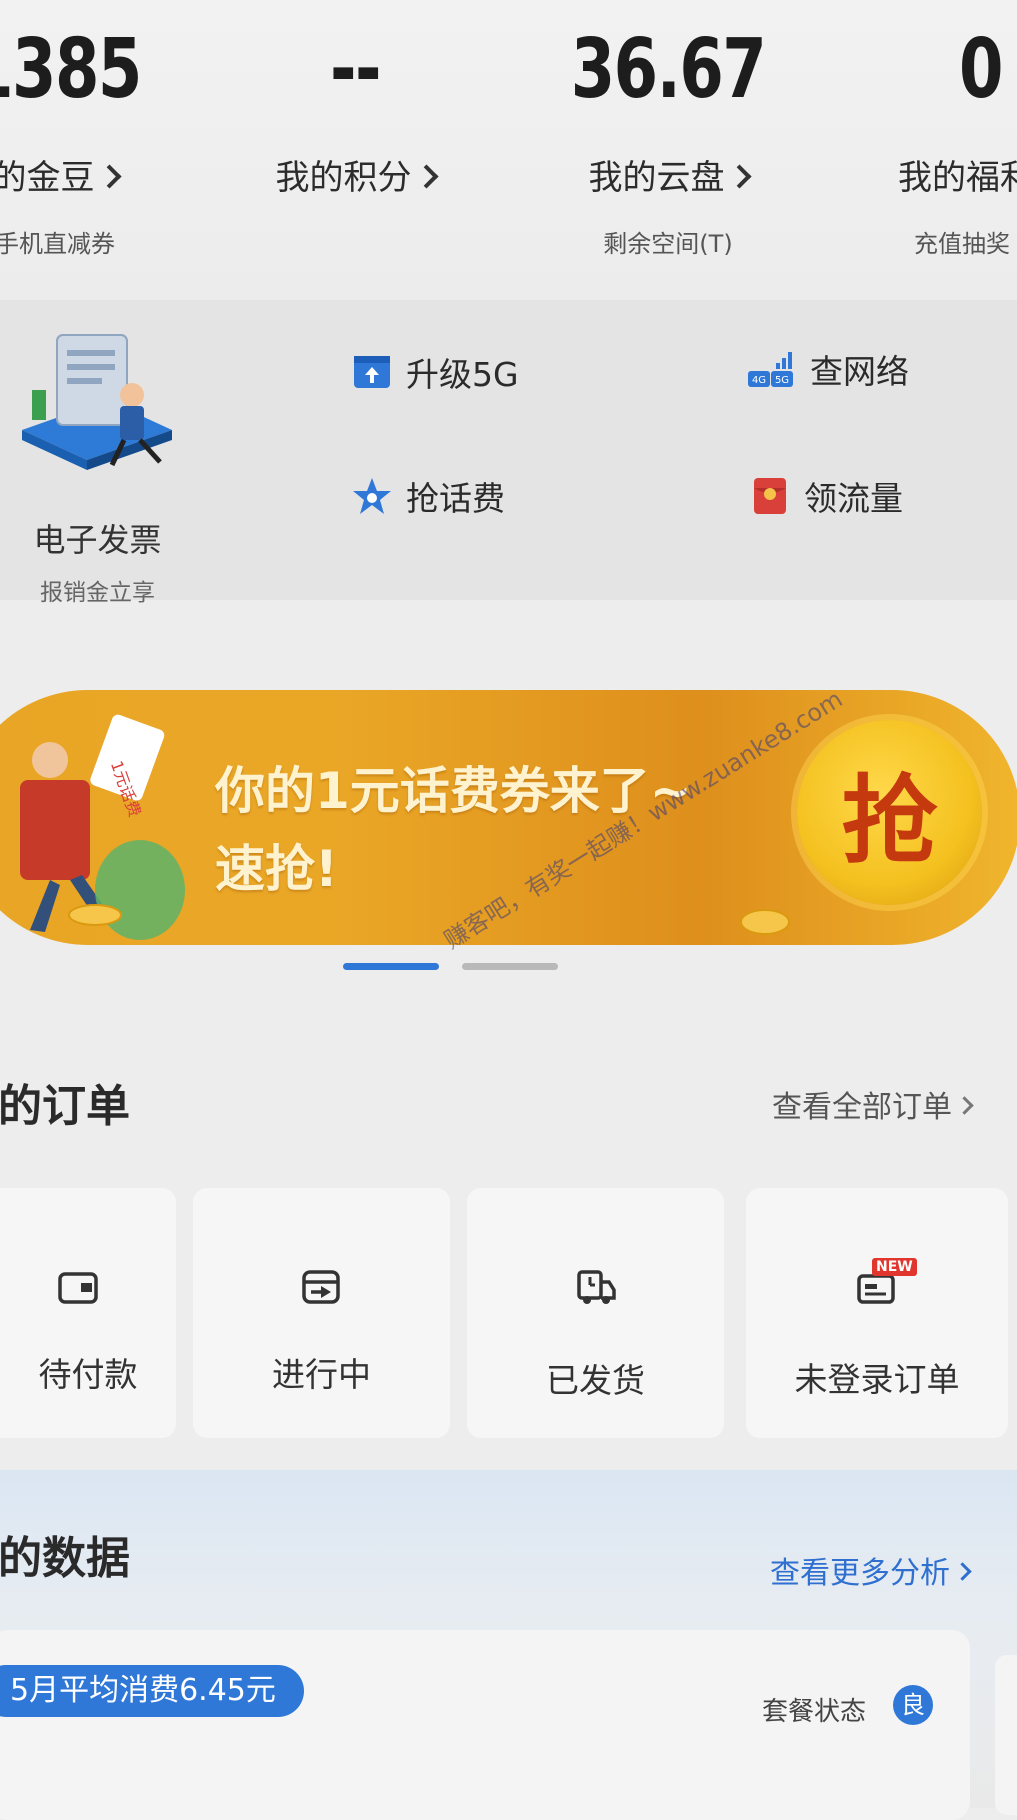 This screenshot has width=1017, height=1820. Describe the element at coordinates (668, 244) in the screenshot. I see `stat-sub: 剩余空间(T)` at that location.